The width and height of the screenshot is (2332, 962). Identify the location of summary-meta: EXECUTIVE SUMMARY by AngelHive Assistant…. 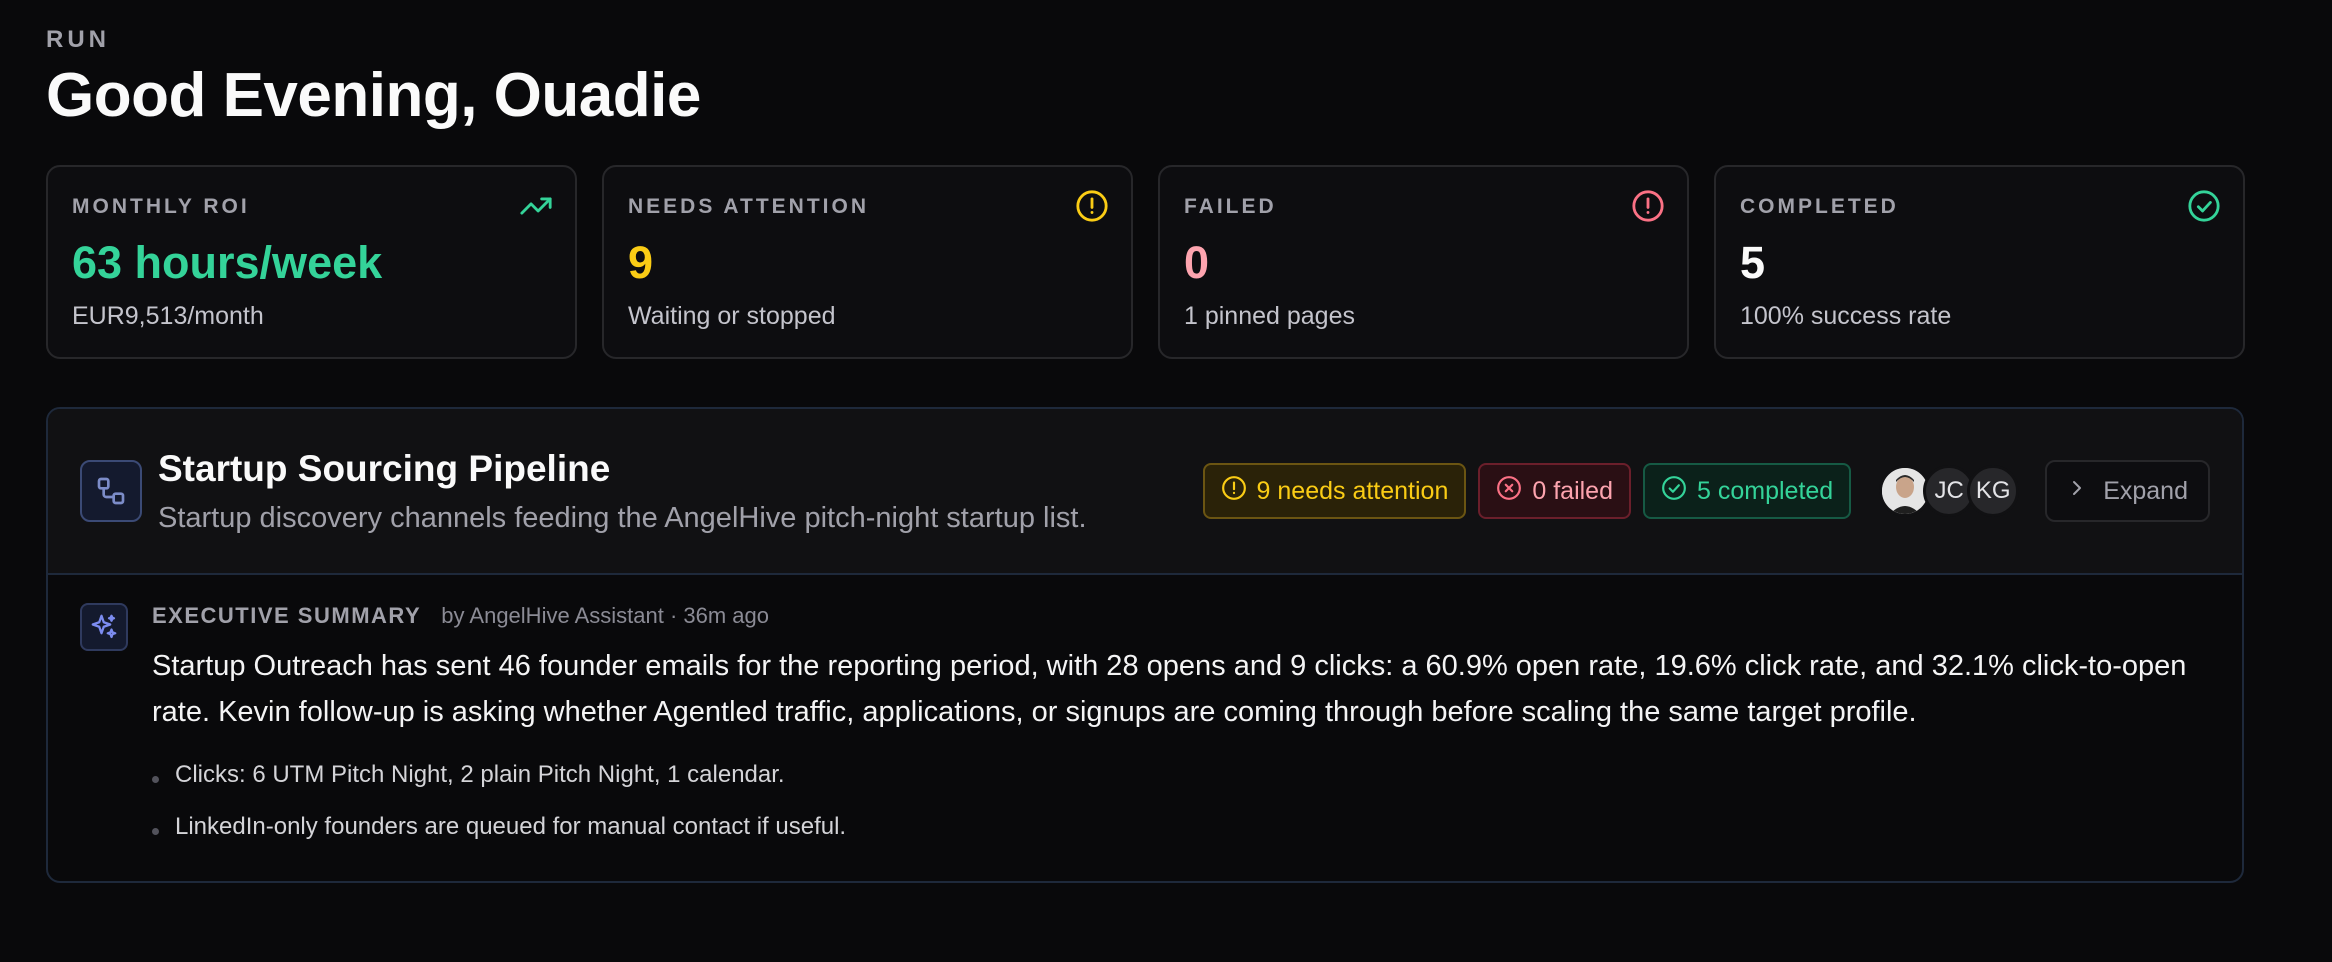
(1182, 616).